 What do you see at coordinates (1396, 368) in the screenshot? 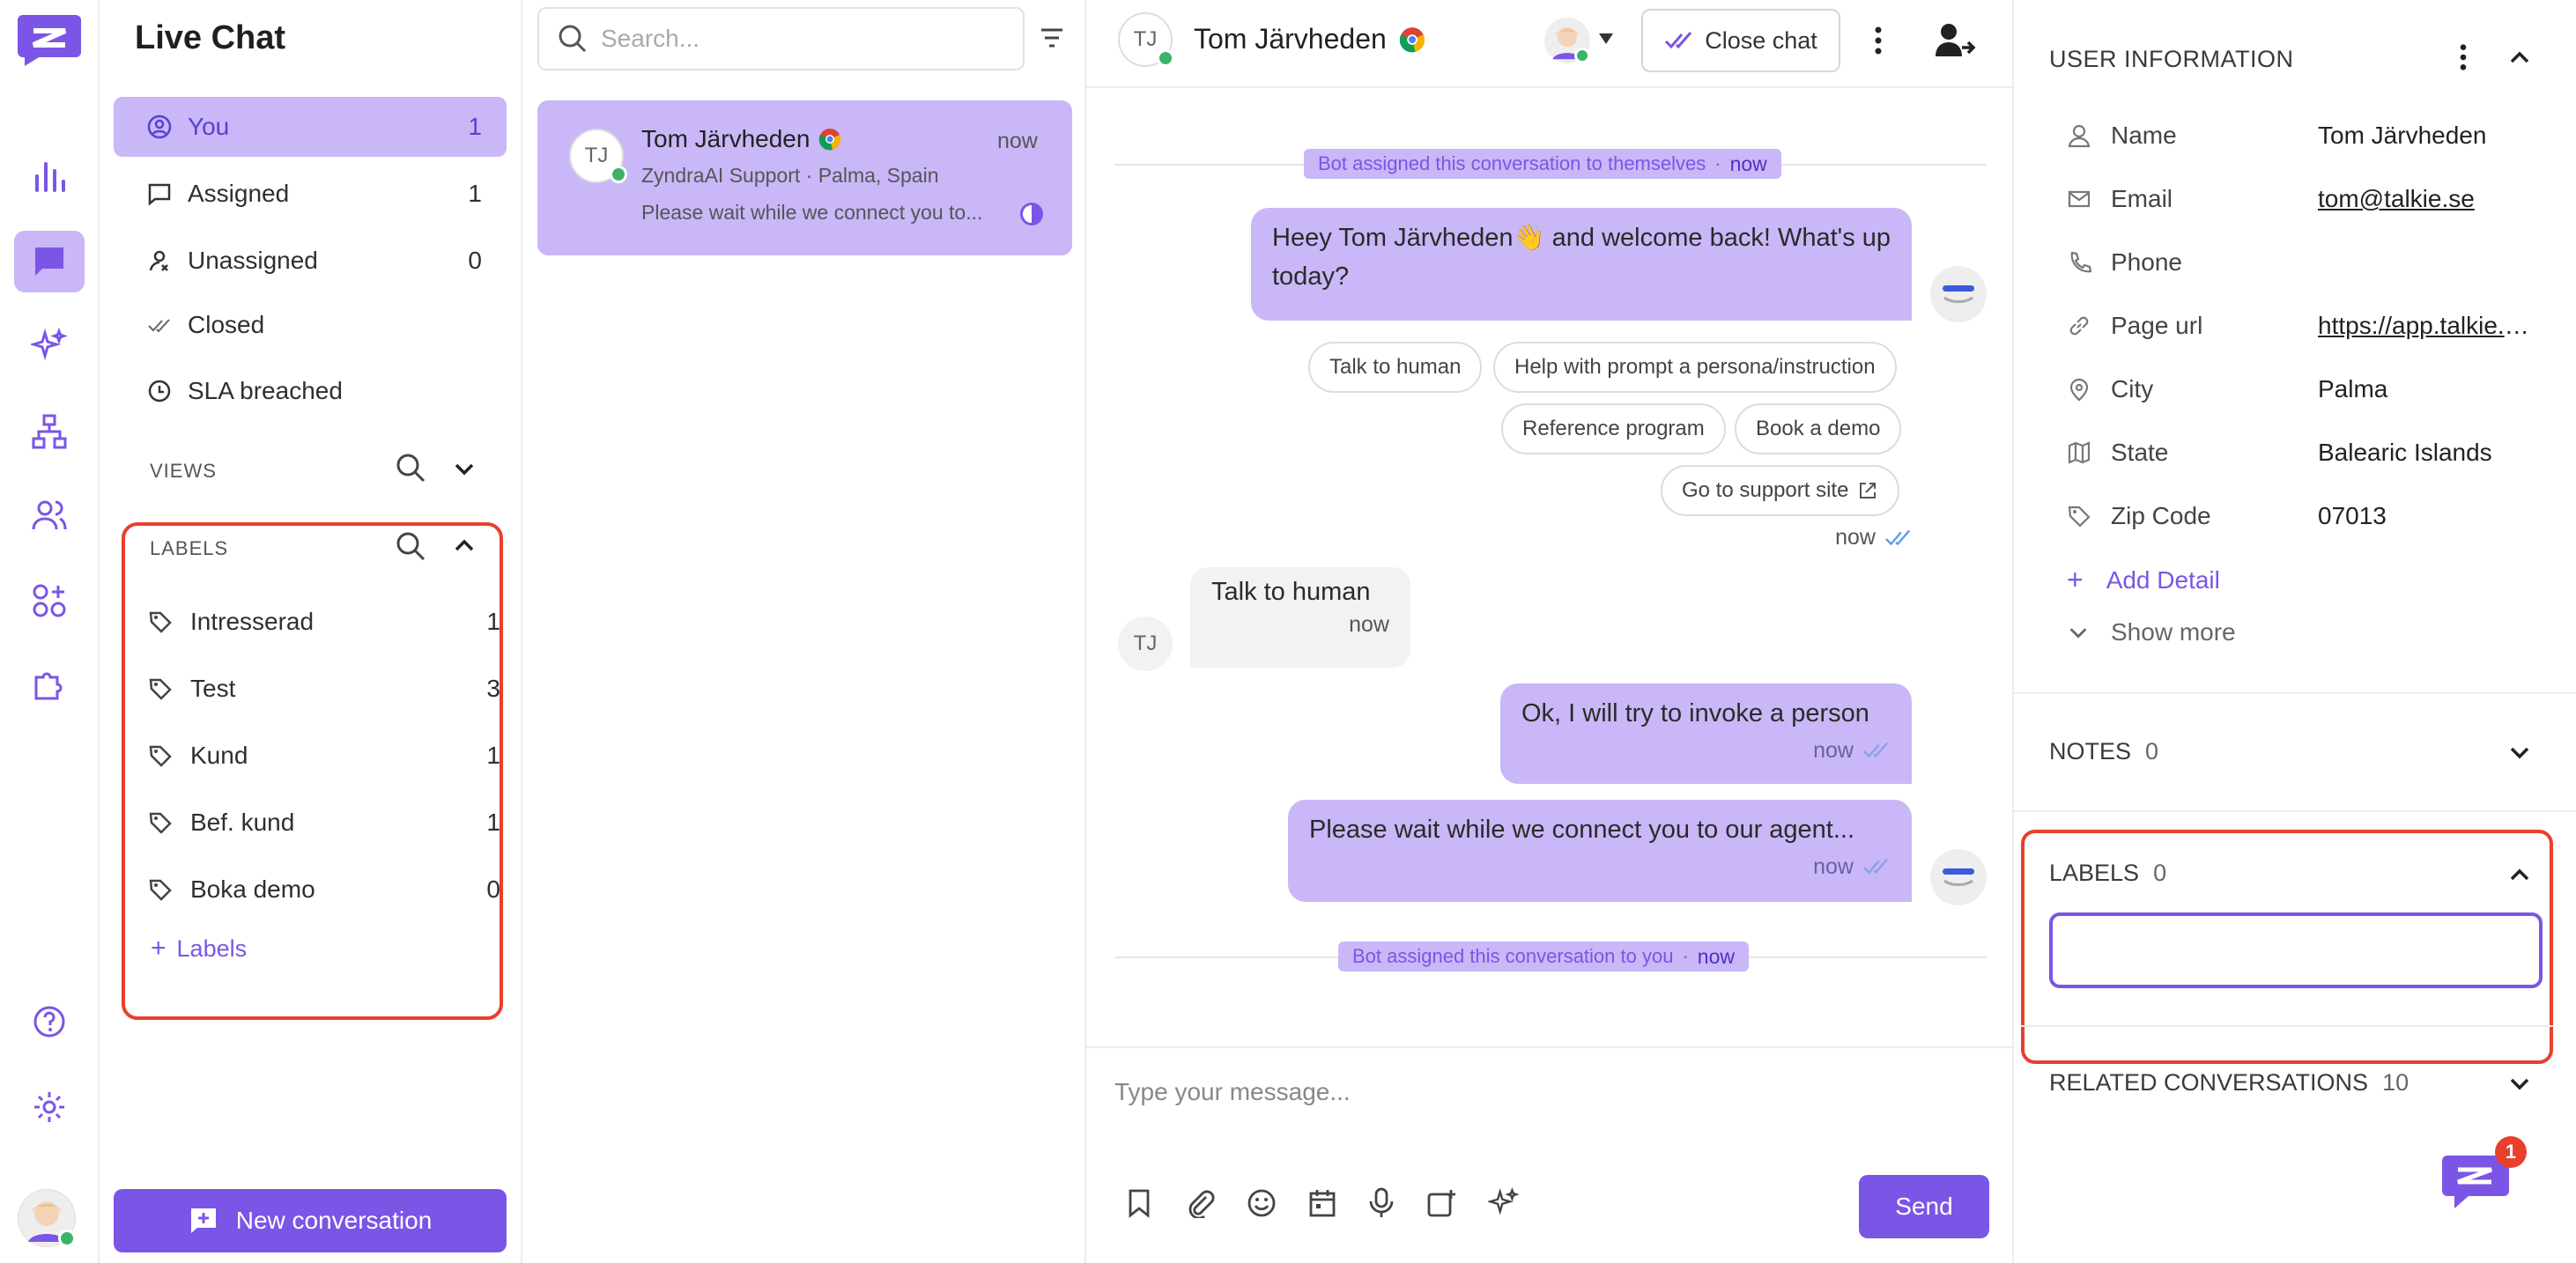
I see `quick-reply-button: Talk to human` at bounding box center [1396, 368].